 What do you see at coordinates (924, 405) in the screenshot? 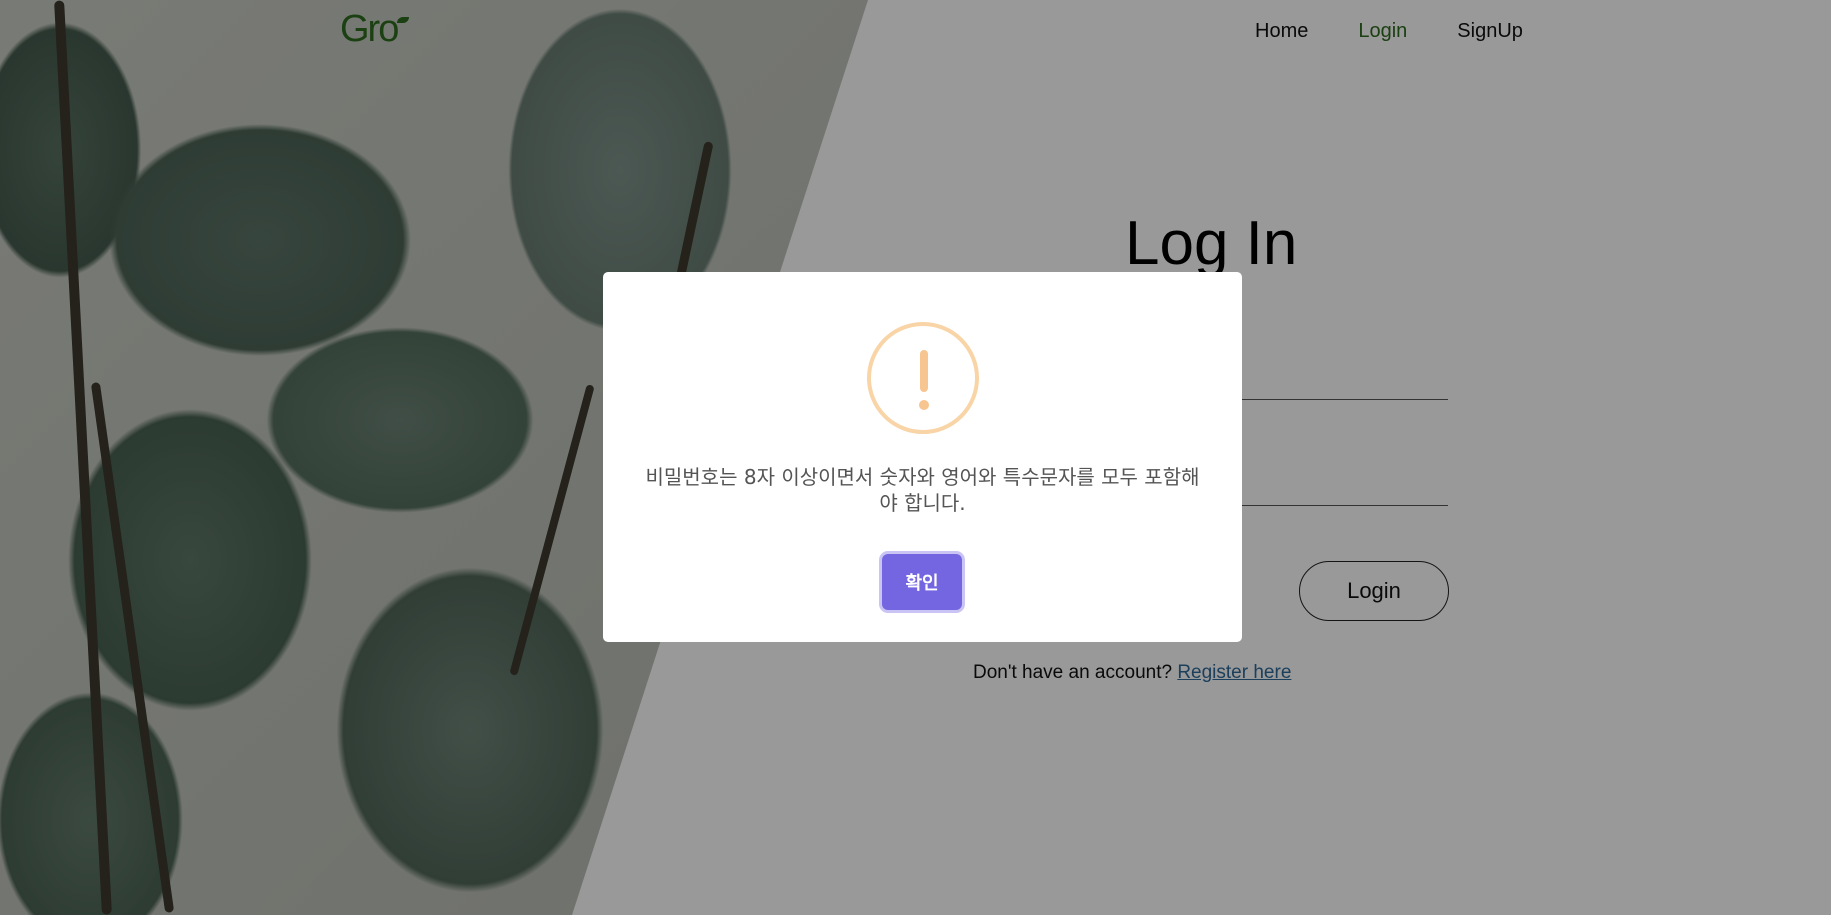
I see `exclamation-dot` at bounding box center [924, 405].